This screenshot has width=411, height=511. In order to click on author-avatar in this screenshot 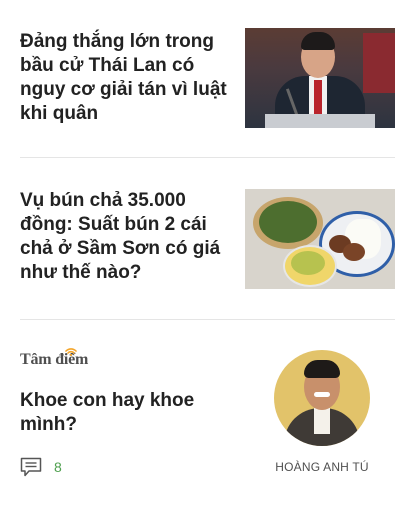, I will do `click(322, 398)`.